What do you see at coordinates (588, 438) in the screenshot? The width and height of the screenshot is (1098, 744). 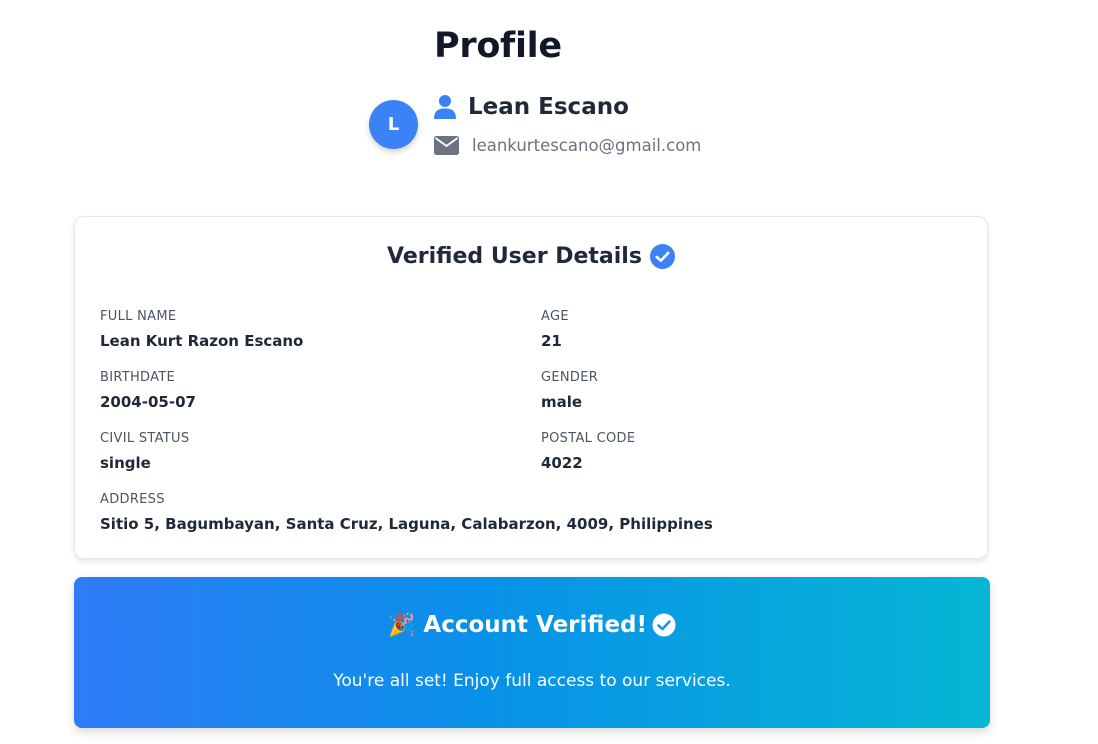 I see `field-label: POSTAL CODE` at bounding box center [588, 438].